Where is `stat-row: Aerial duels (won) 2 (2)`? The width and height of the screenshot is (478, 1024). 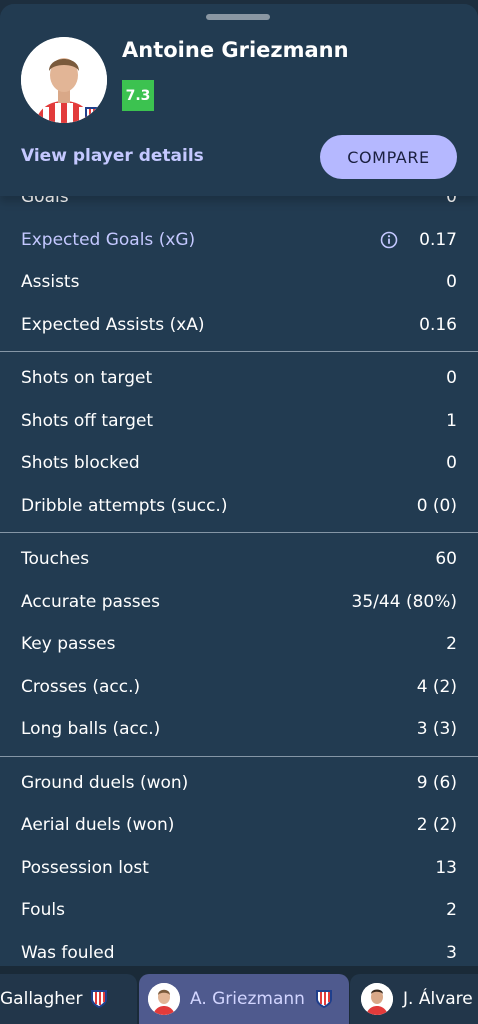
stat-row: Aerial duels (won) 2 (2) is located at coordinates (239, 825).